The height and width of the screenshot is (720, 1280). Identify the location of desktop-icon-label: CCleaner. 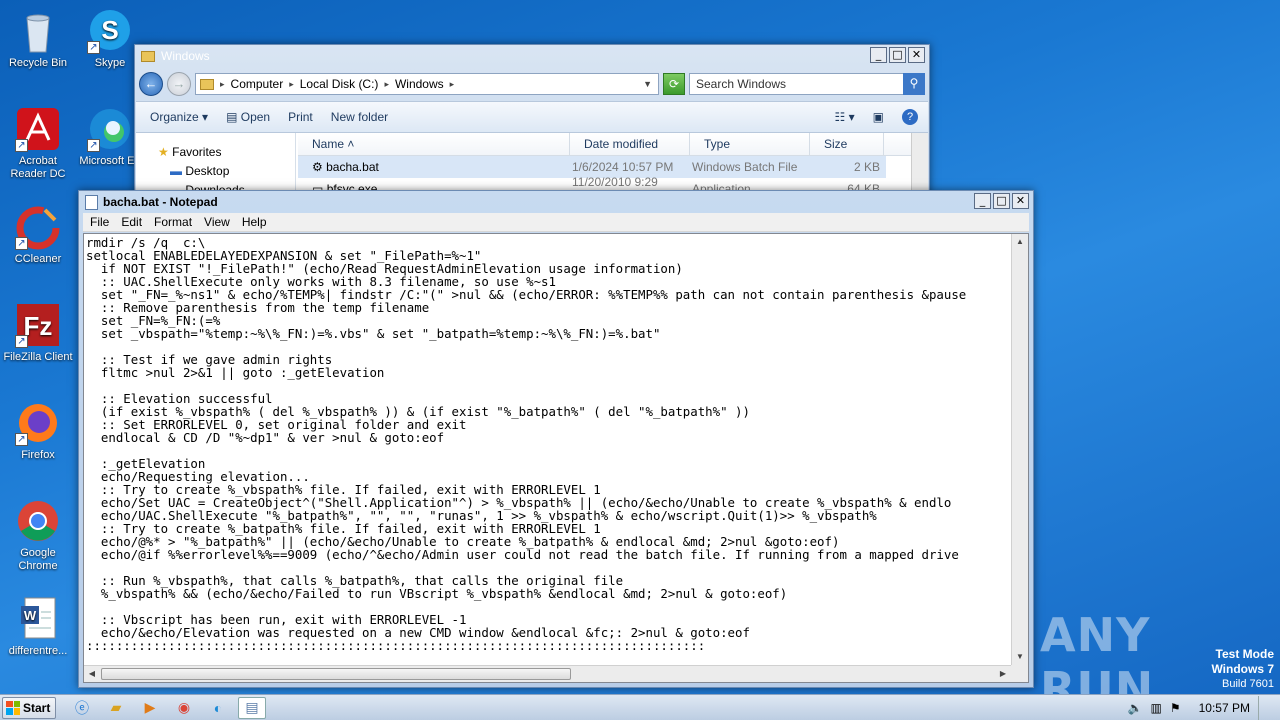
(38, 259).